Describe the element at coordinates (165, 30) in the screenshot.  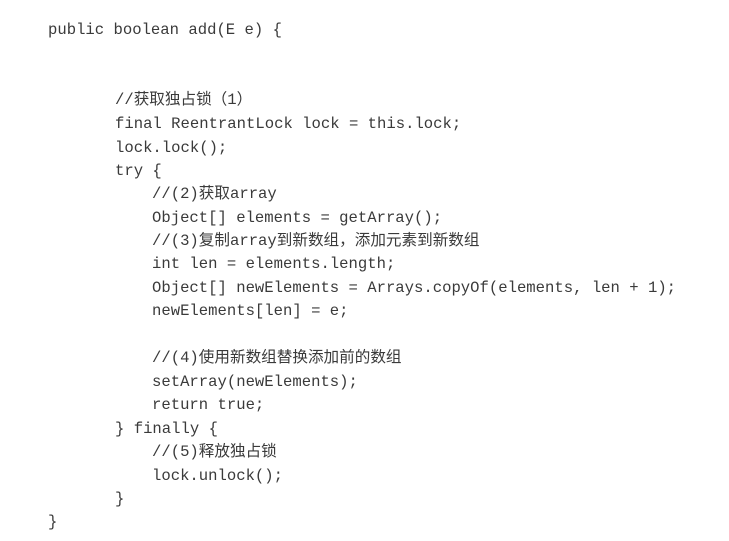
I see `code-line: public boolean add(E e) {` at that location.